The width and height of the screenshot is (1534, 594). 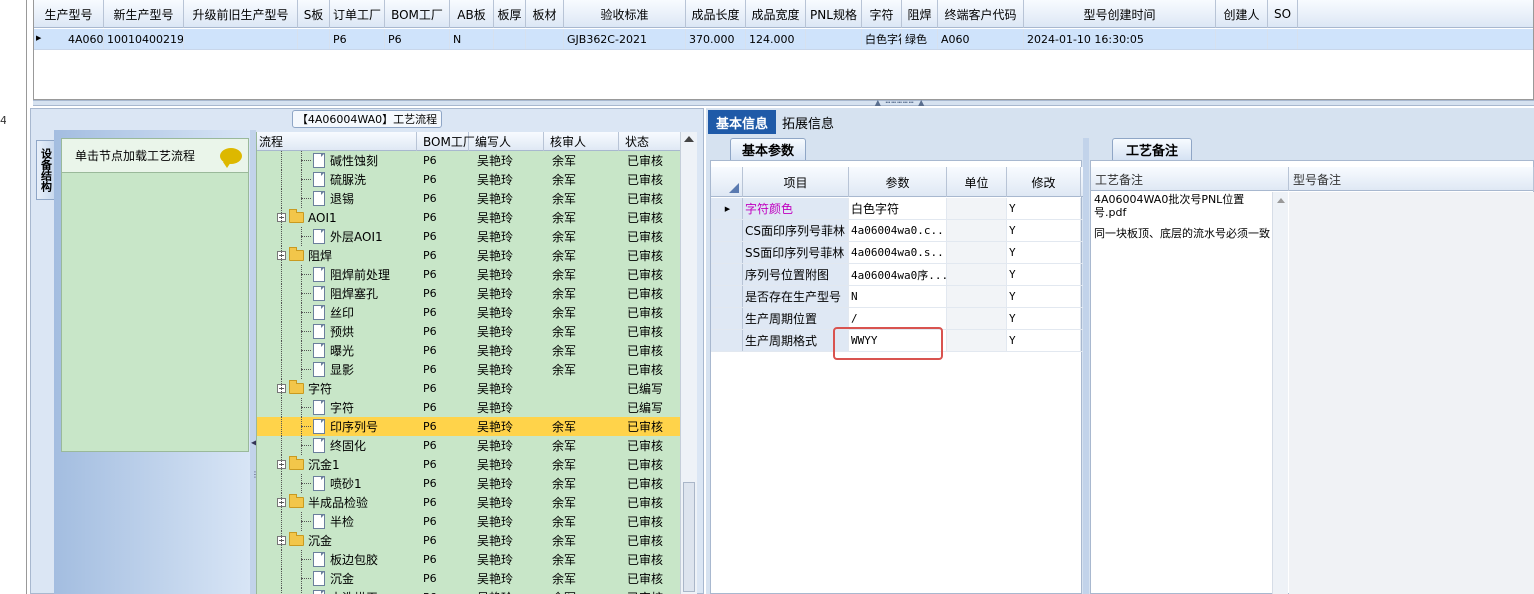 What do you see at coordinates (337, 559) in the screenshot?
I see `tree-node: 板边包胶` at bounding box center [337, 559].